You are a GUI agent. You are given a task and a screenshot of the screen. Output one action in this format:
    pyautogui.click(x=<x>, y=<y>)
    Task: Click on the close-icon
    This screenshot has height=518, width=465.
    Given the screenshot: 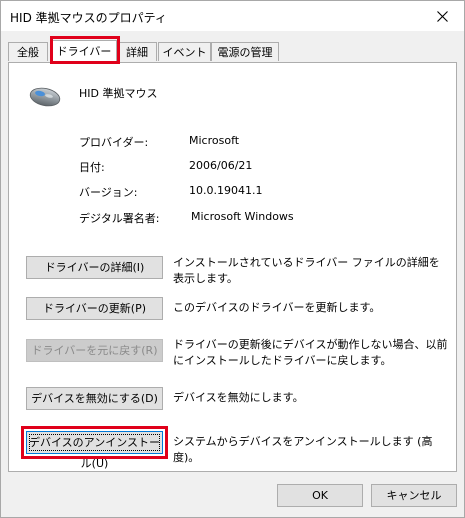 What is the action you would take?
    pyautogui.click(x=442, y=16)
    